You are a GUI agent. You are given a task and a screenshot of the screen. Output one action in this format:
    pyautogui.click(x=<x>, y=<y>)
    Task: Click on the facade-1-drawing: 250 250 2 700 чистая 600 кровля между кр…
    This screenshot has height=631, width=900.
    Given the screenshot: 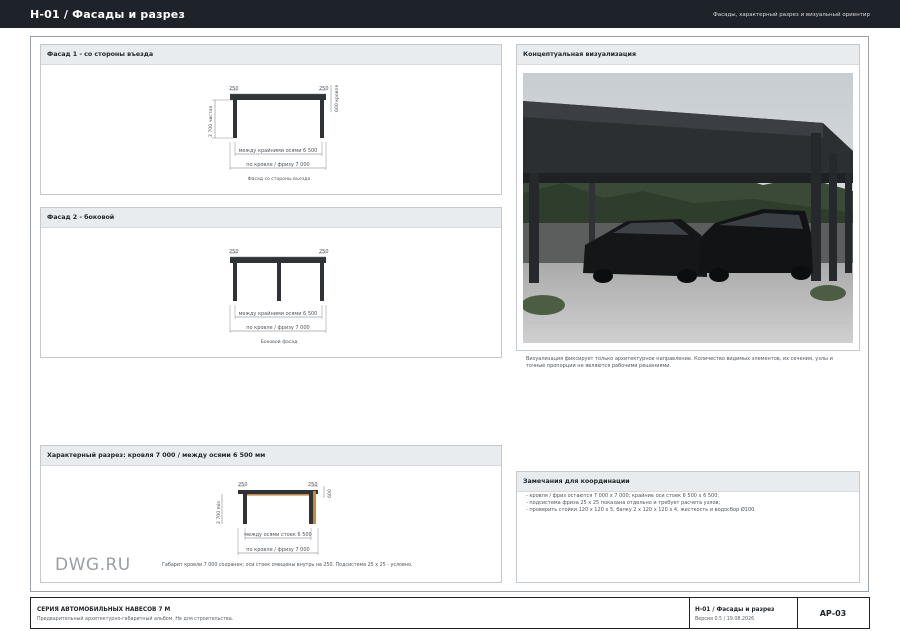 What is the action you would take?
    pyautogui.click(x=274, y=133)
    